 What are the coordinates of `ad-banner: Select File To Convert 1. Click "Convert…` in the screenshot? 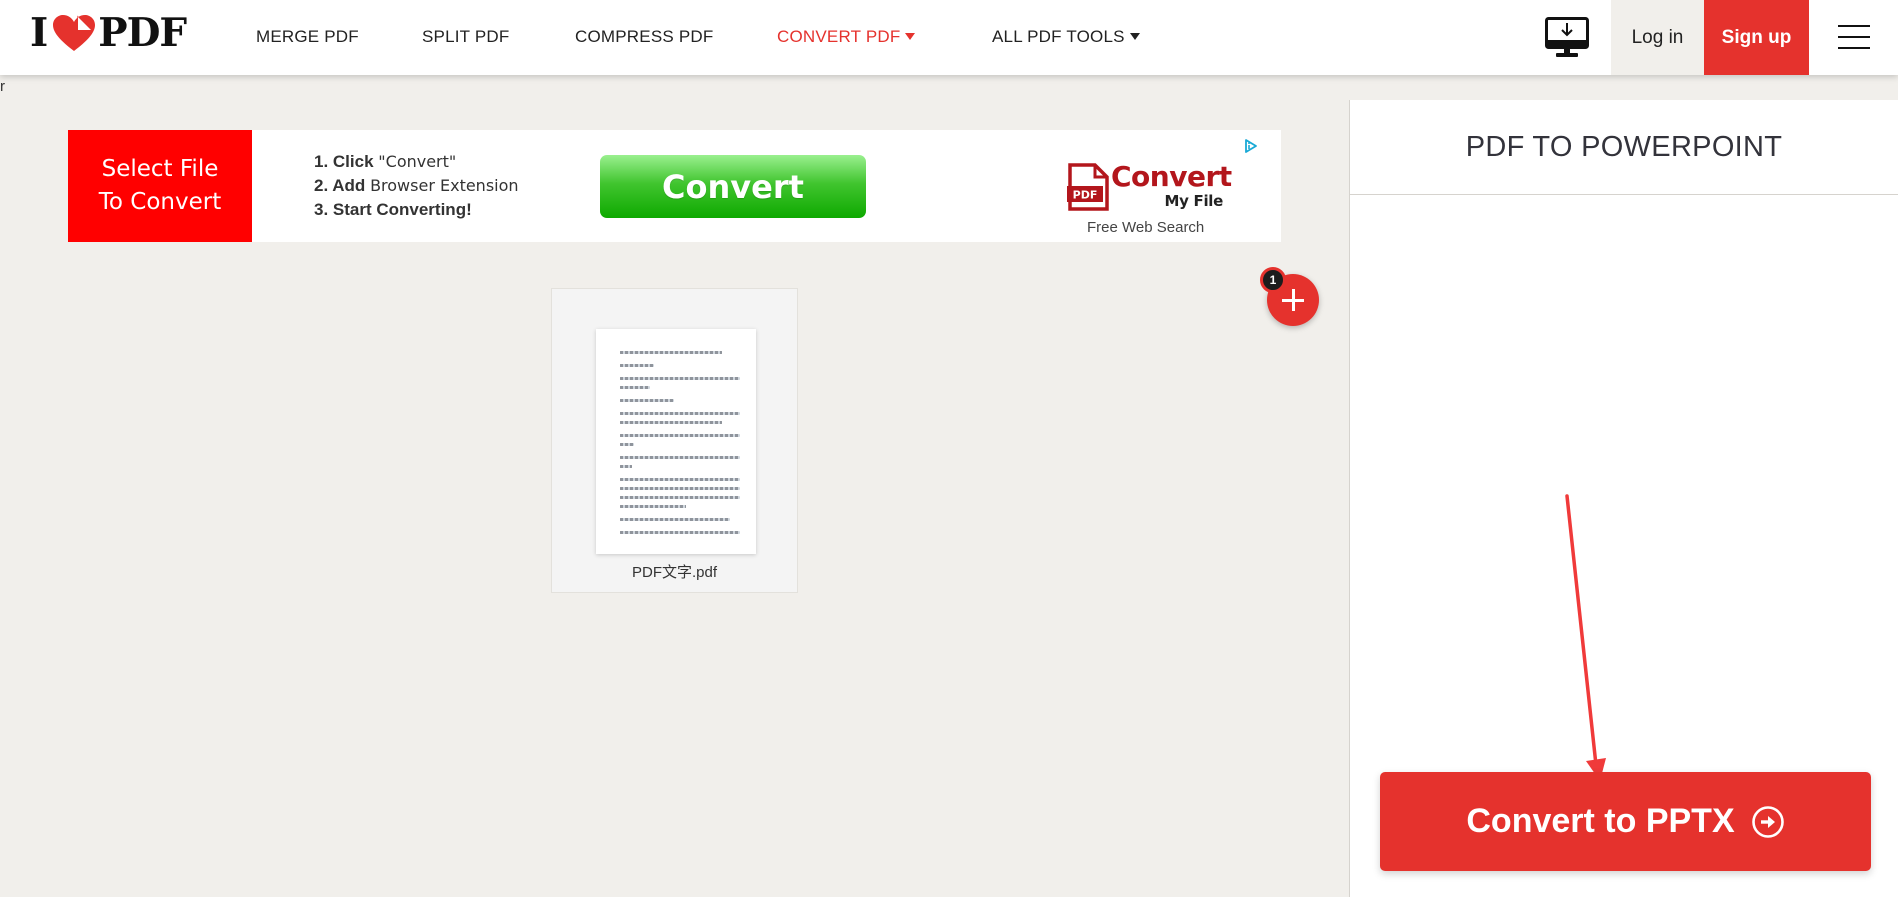 It's located at (674, 186).